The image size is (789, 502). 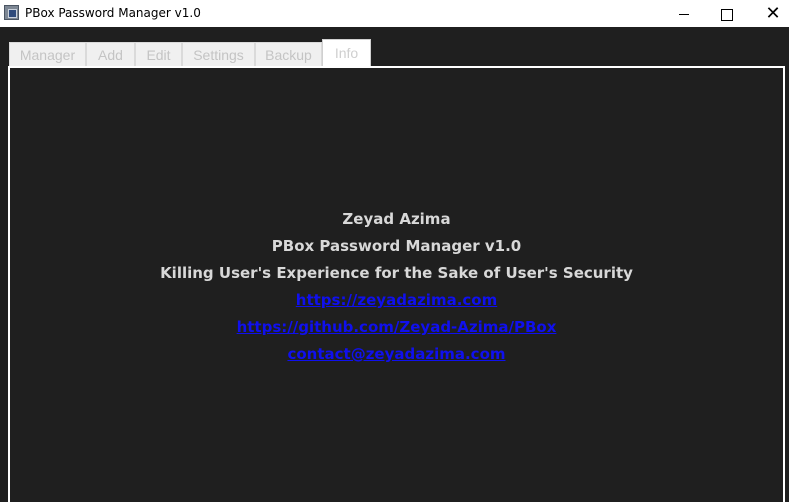 What do you see at coordinates (11, 12) in the screenshot?
I see `app-icon` at bounding box center [11, 12].